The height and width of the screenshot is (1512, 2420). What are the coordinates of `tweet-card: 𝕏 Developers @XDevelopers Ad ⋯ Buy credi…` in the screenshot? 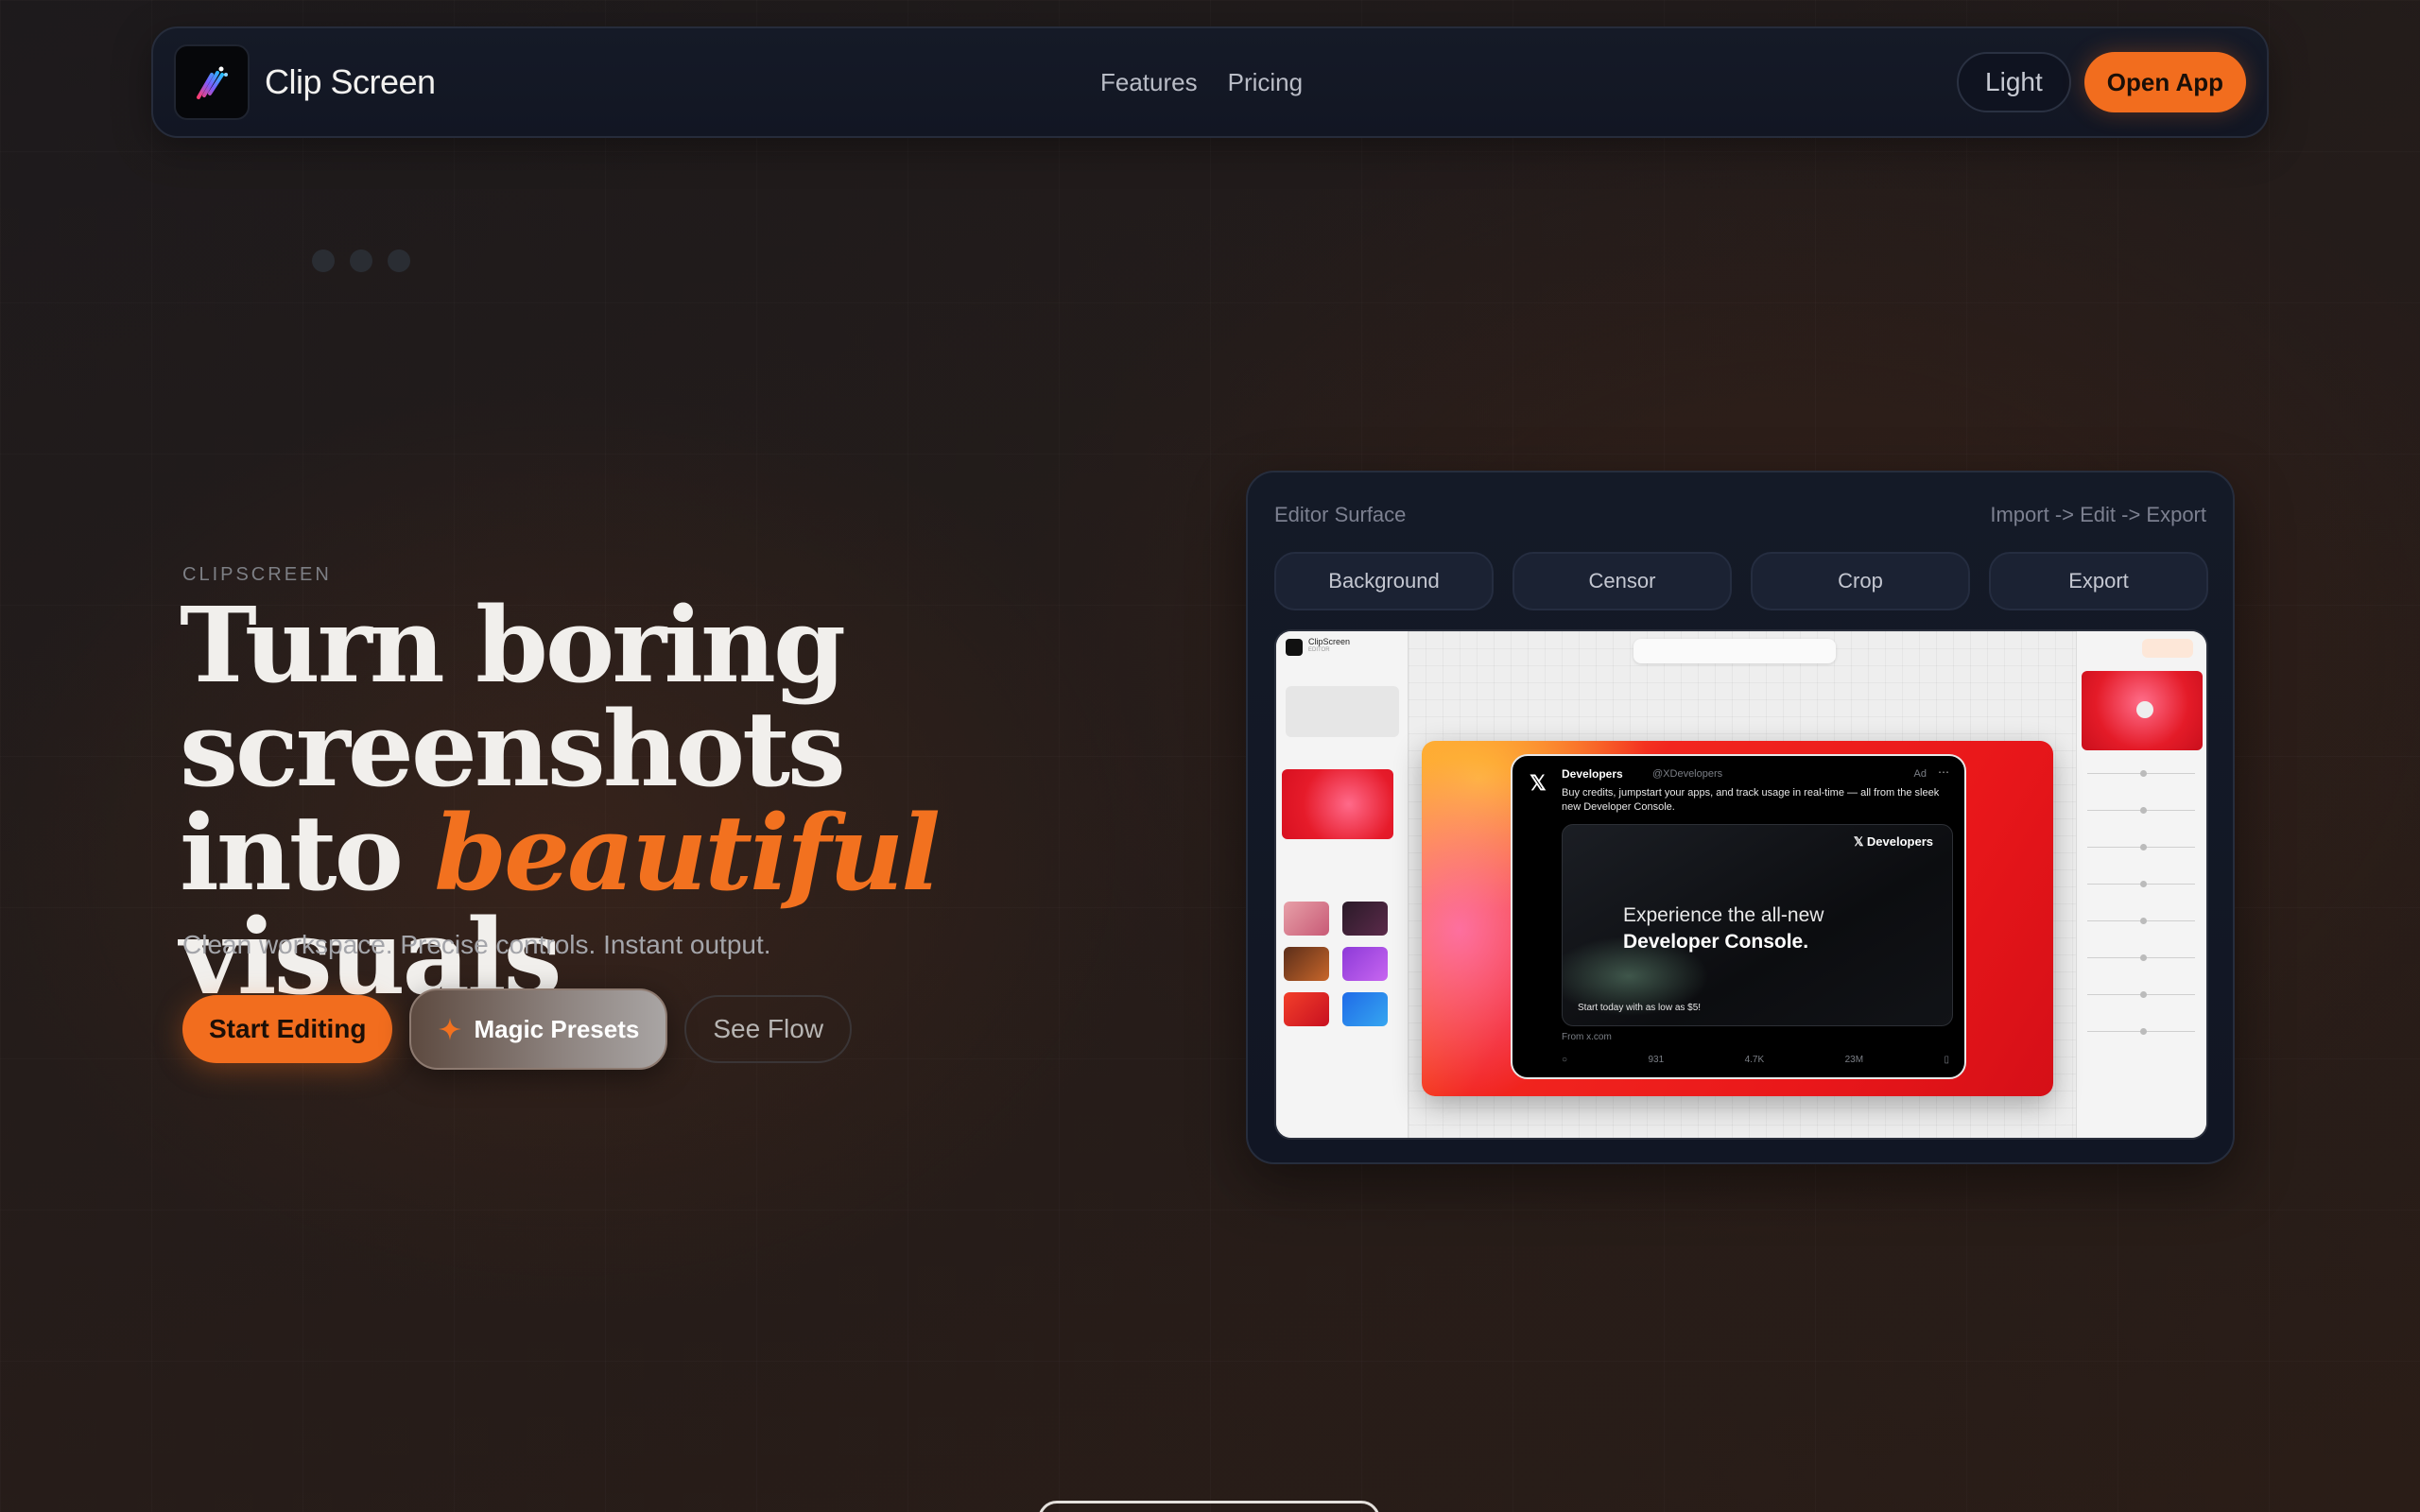 It's located at (1738, 916).